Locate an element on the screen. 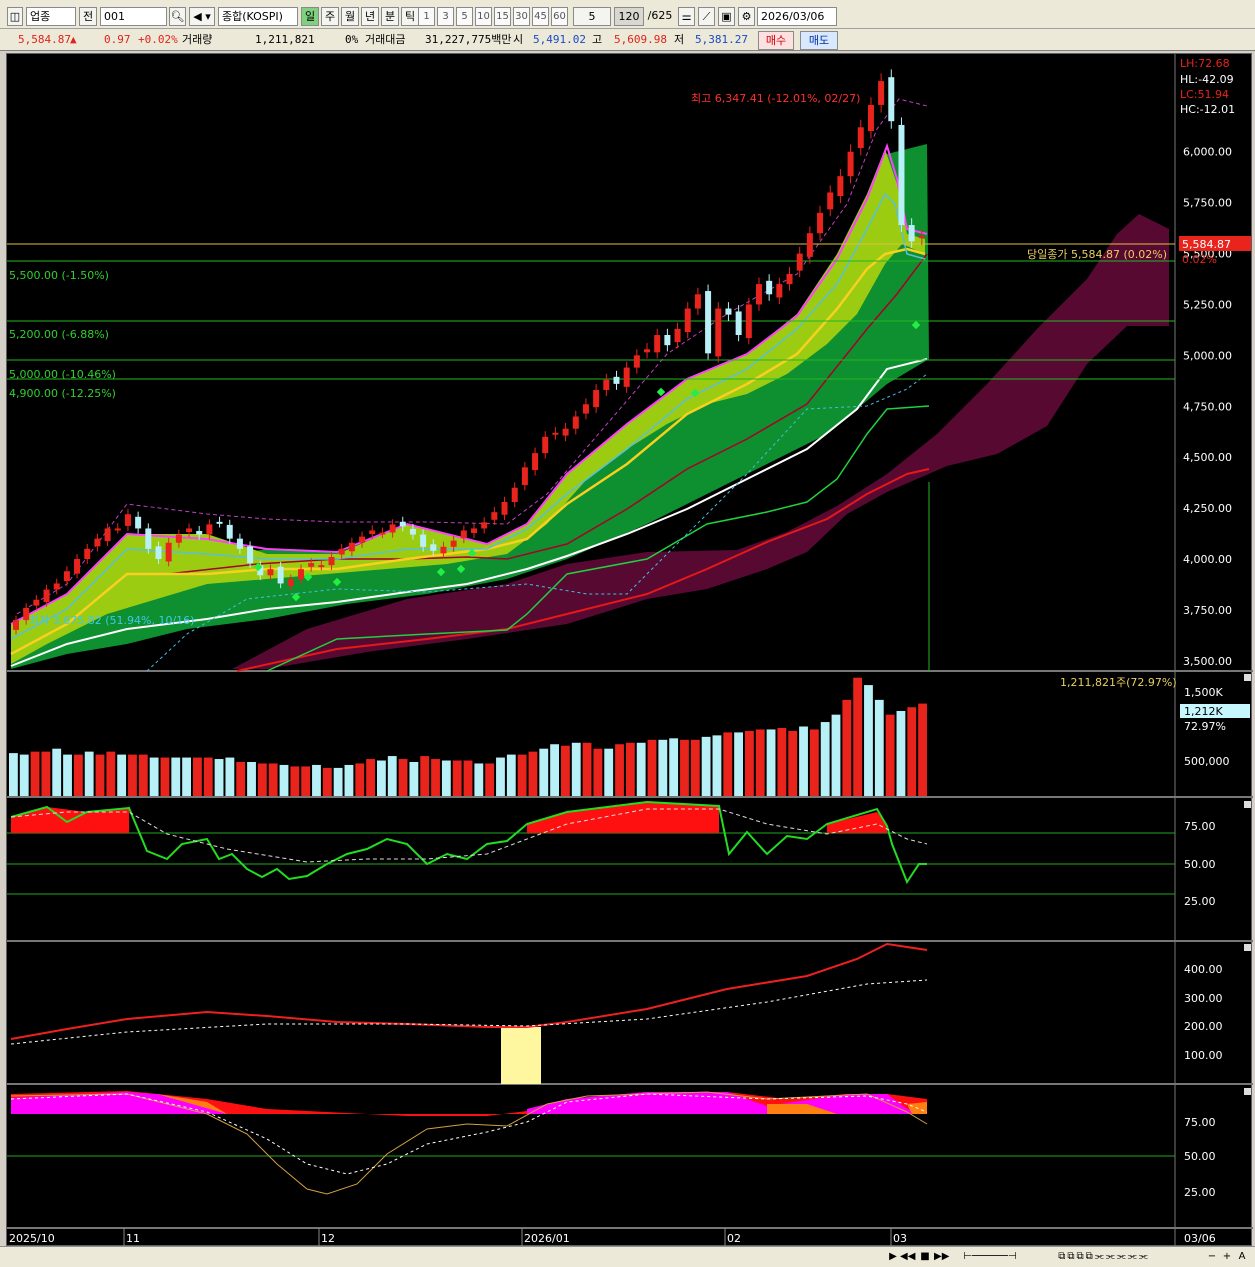 Image resolution: width=1255 pixels, height=1267 pixels. date-label-0: 2025/10 is located at coordinates (32, 1238).